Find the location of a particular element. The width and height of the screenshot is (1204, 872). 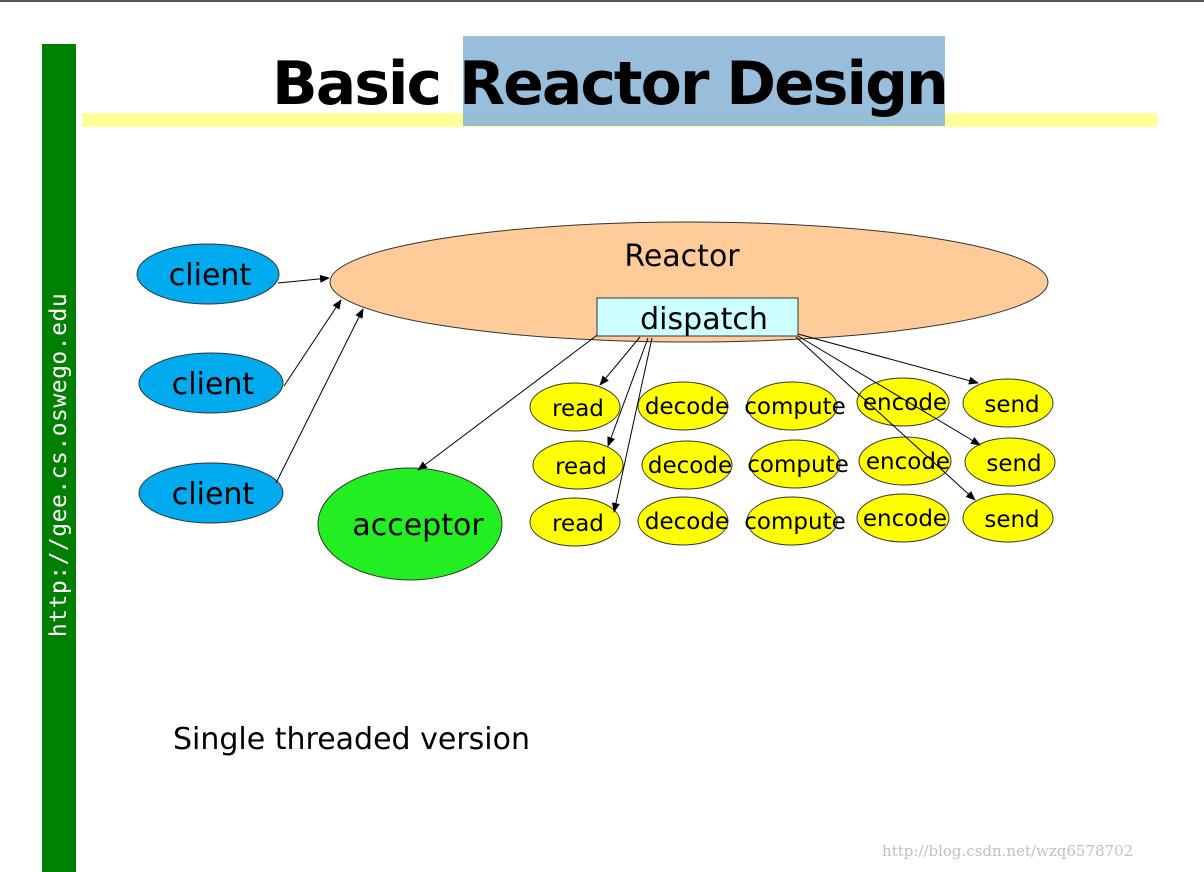

dispatch-label: dispatch is located at coordinates (704, 319).